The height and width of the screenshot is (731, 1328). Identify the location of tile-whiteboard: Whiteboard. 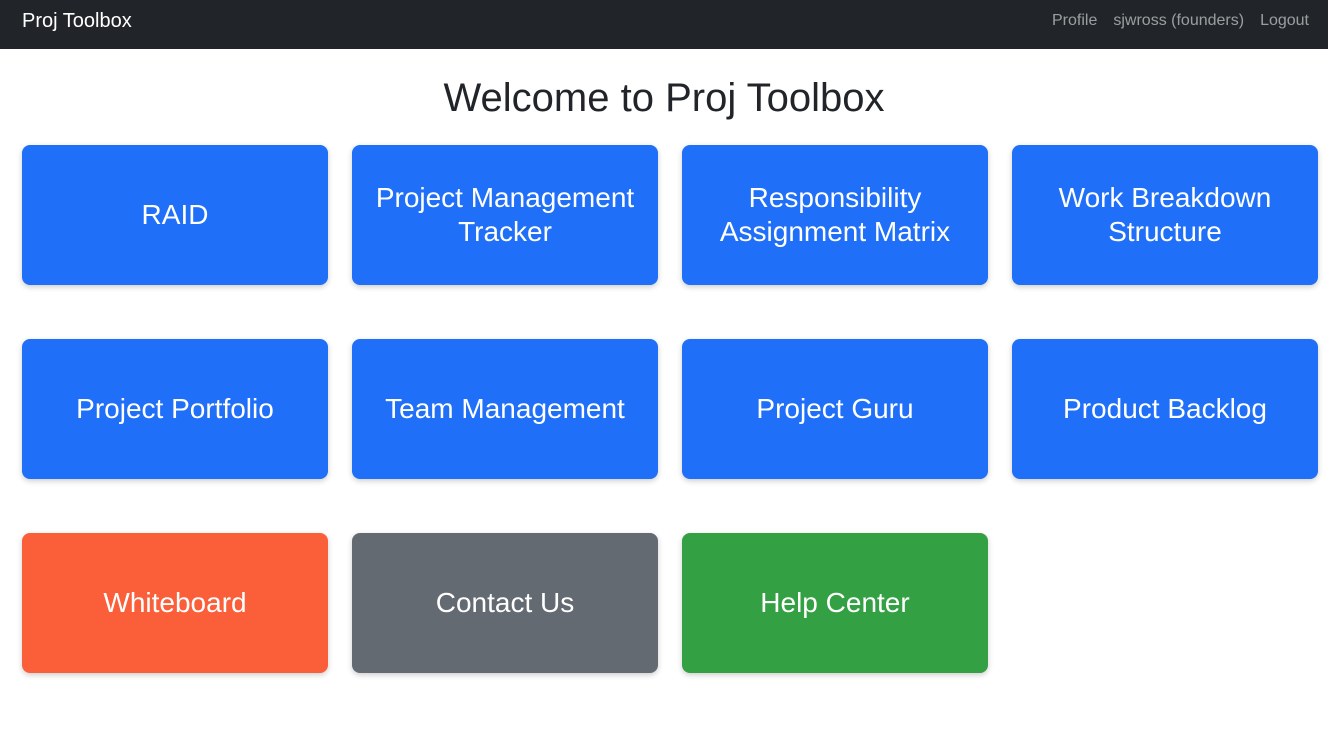
(175, 603).